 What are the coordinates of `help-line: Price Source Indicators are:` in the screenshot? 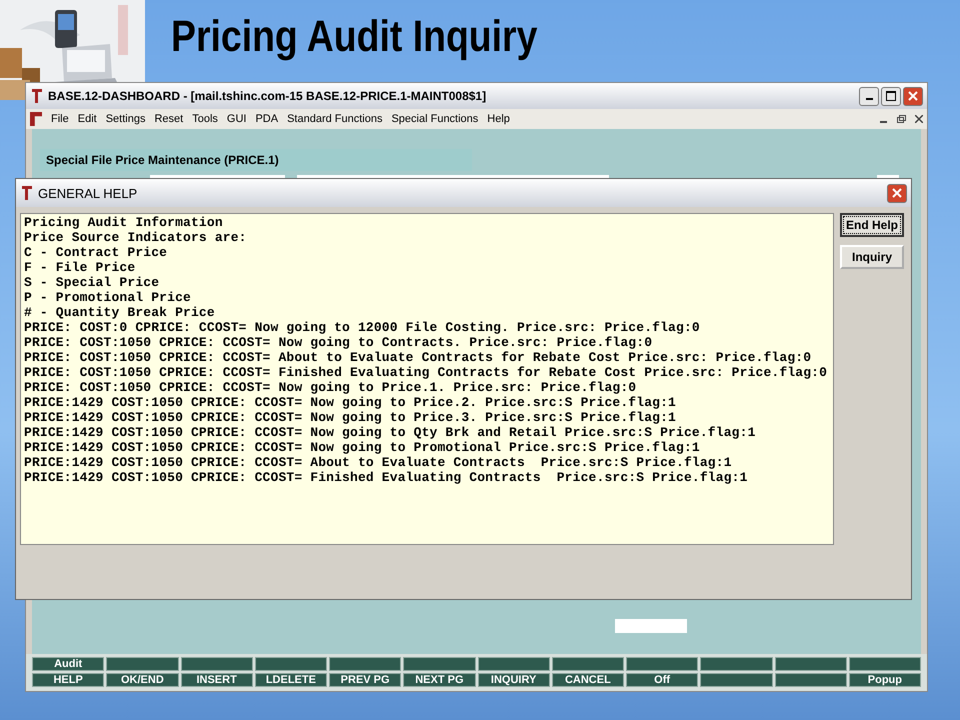 It's located at (135, 237).